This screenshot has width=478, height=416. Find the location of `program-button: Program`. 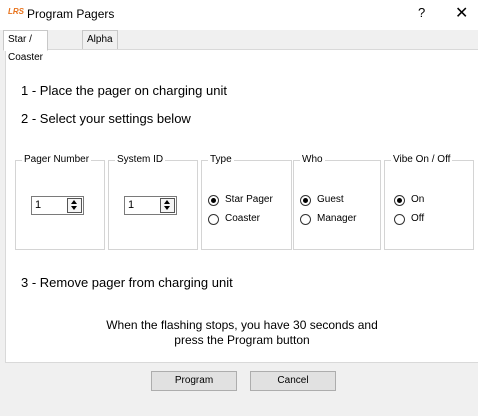

program-button: Program is located at coordinates (194, 381).